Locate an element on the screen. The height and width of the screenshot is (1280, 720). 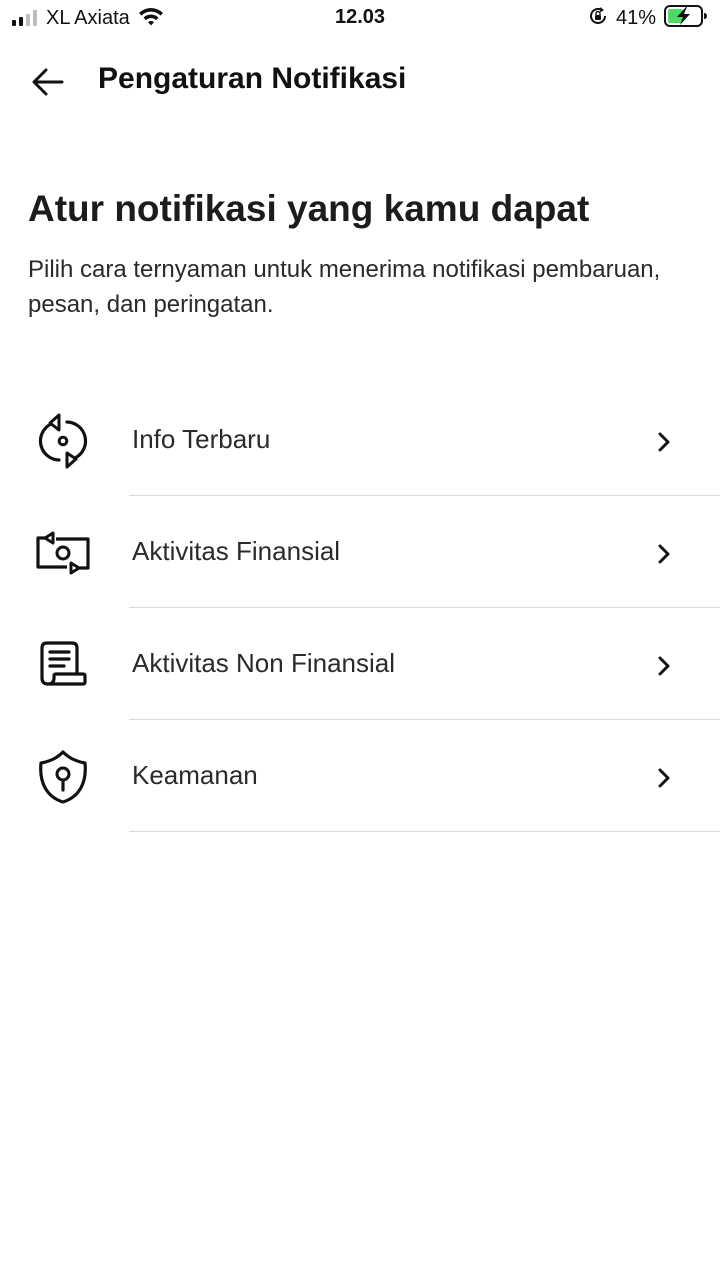
menu-item-label: Keamanan is located at coordinates (195, 775).